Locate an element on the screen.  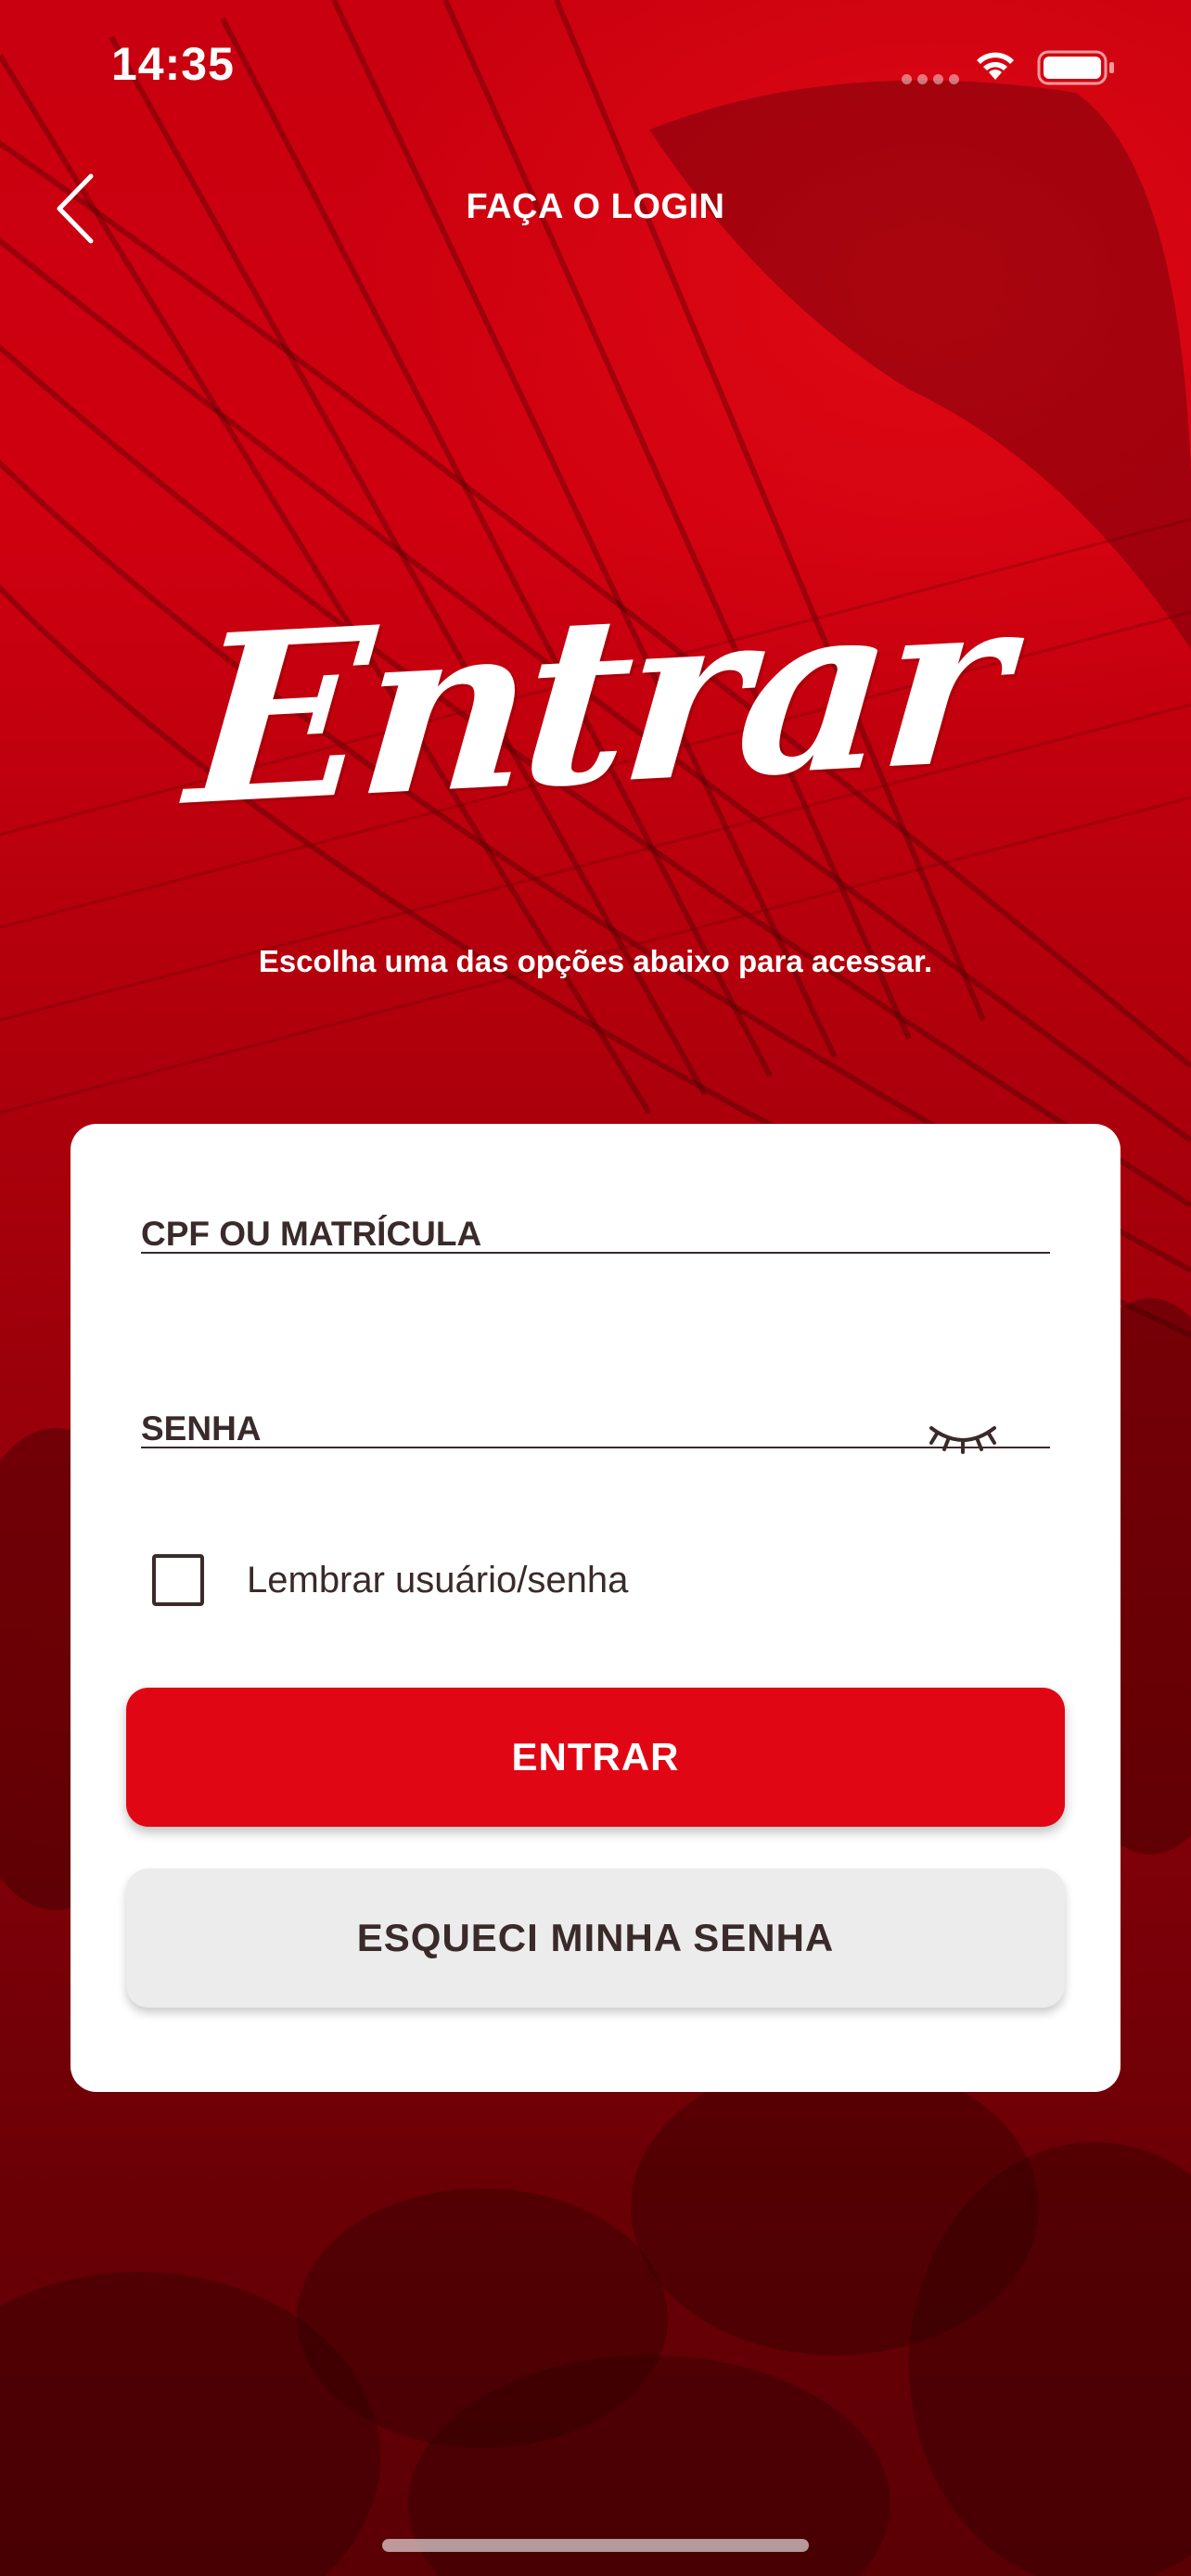
password-field-underline is located at coordinates (595, 1447).